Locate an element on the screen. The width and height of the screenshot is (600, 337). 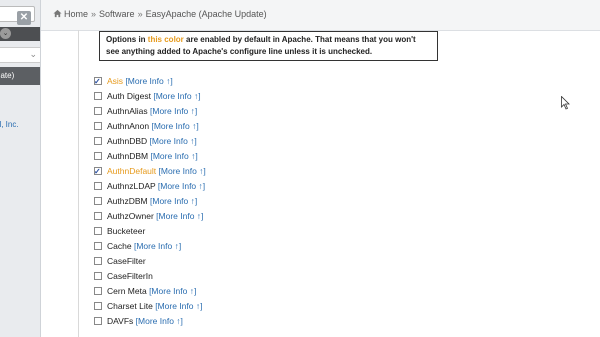
module-name: Auth Digest is located at coordinates (129, 96).